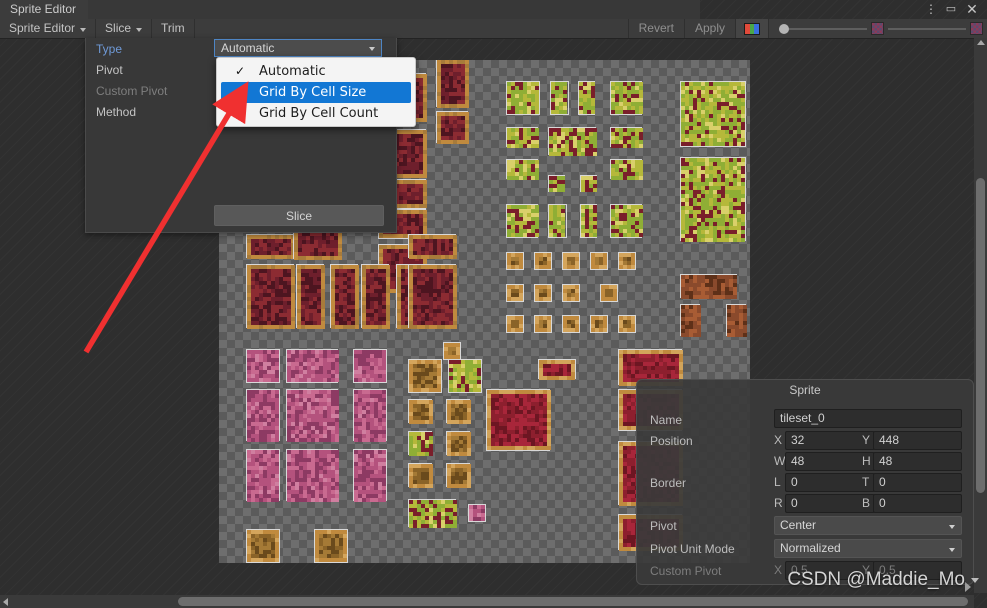 Image resolution: width=987 pixels, height=608 pixels. What do you see at coordinates (878, 28) in the screenshot?
I see `alpha-slider-group` at bounding box center [878, 28].